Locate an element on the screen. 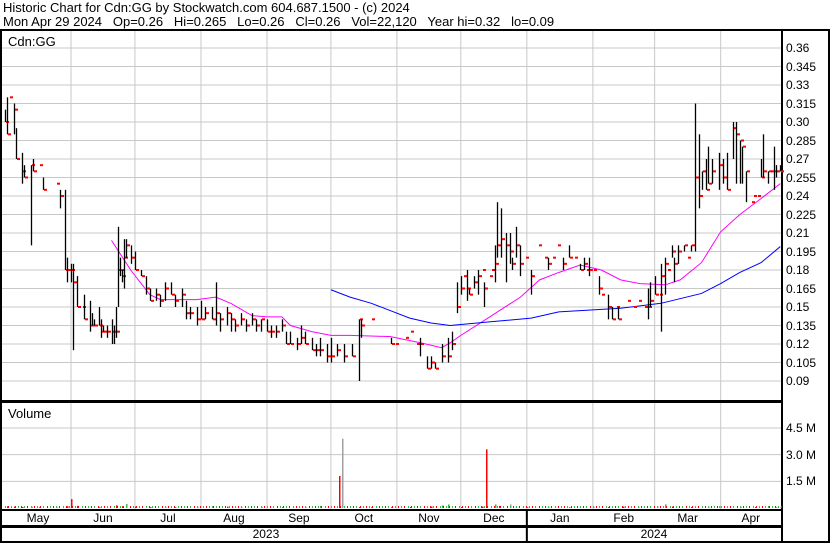 This screenshot has height=543, width=830. price-tick-label: 0.24 is located at coordinates (798, 196).